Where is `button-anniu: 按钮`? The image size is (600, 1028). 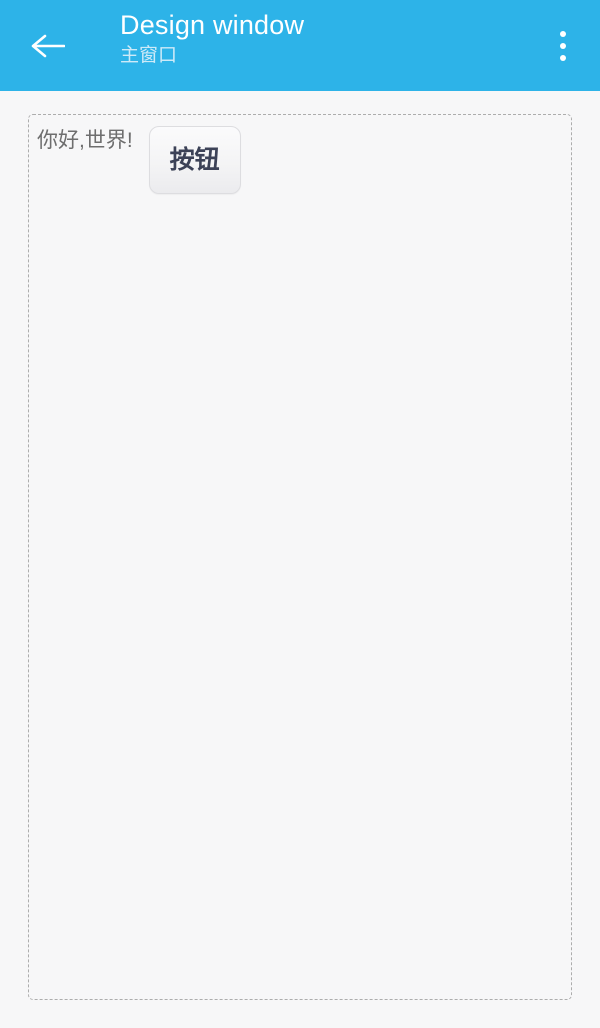 button-anniu: 按钮 is located at coordinates (194, 160).